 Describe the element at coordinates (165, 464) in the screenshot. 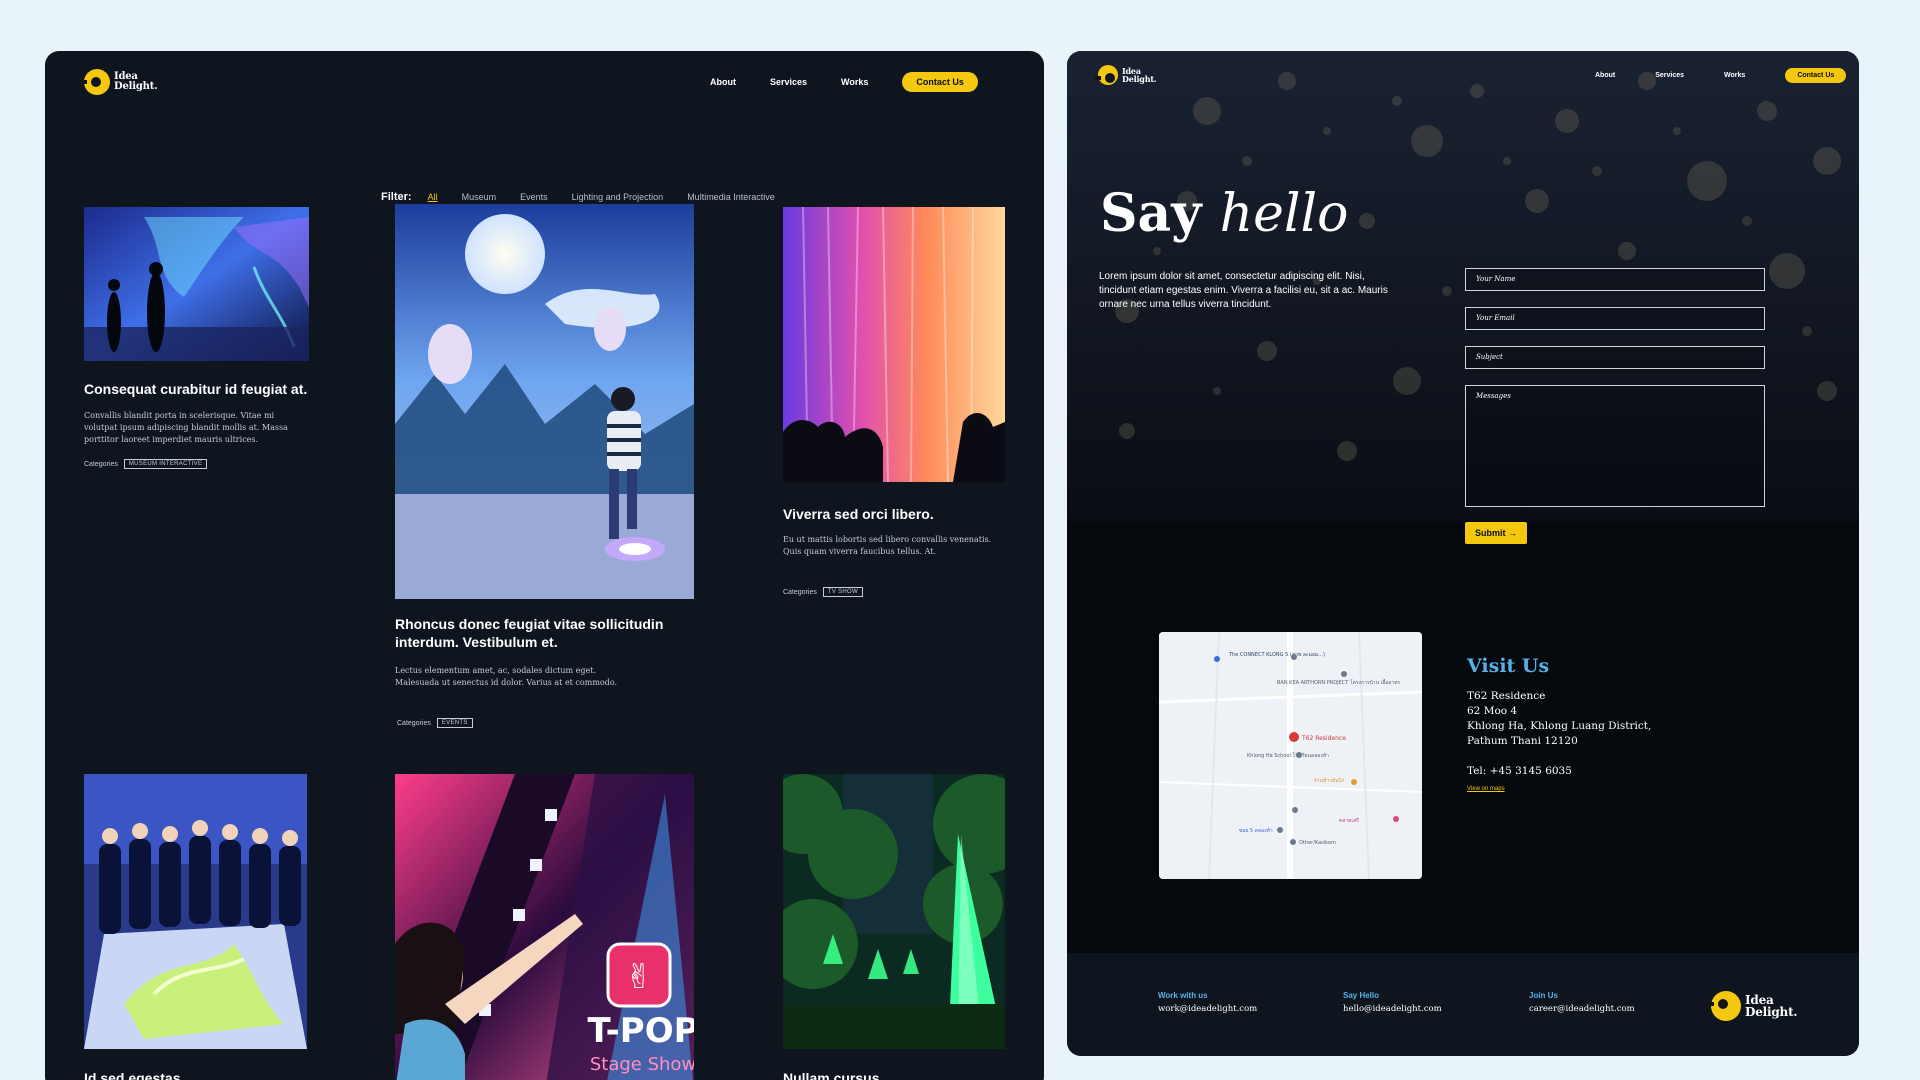

I see `category-badge: MUSEUM INTERACTIVE` at that location.